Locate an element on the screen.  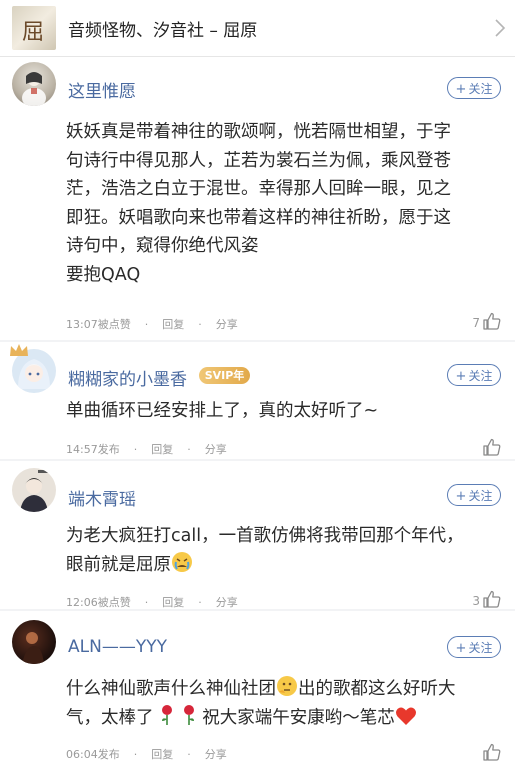
comment-meta: 14:57发布 · 回复 · 分享 is located at coordinates (146, 449).